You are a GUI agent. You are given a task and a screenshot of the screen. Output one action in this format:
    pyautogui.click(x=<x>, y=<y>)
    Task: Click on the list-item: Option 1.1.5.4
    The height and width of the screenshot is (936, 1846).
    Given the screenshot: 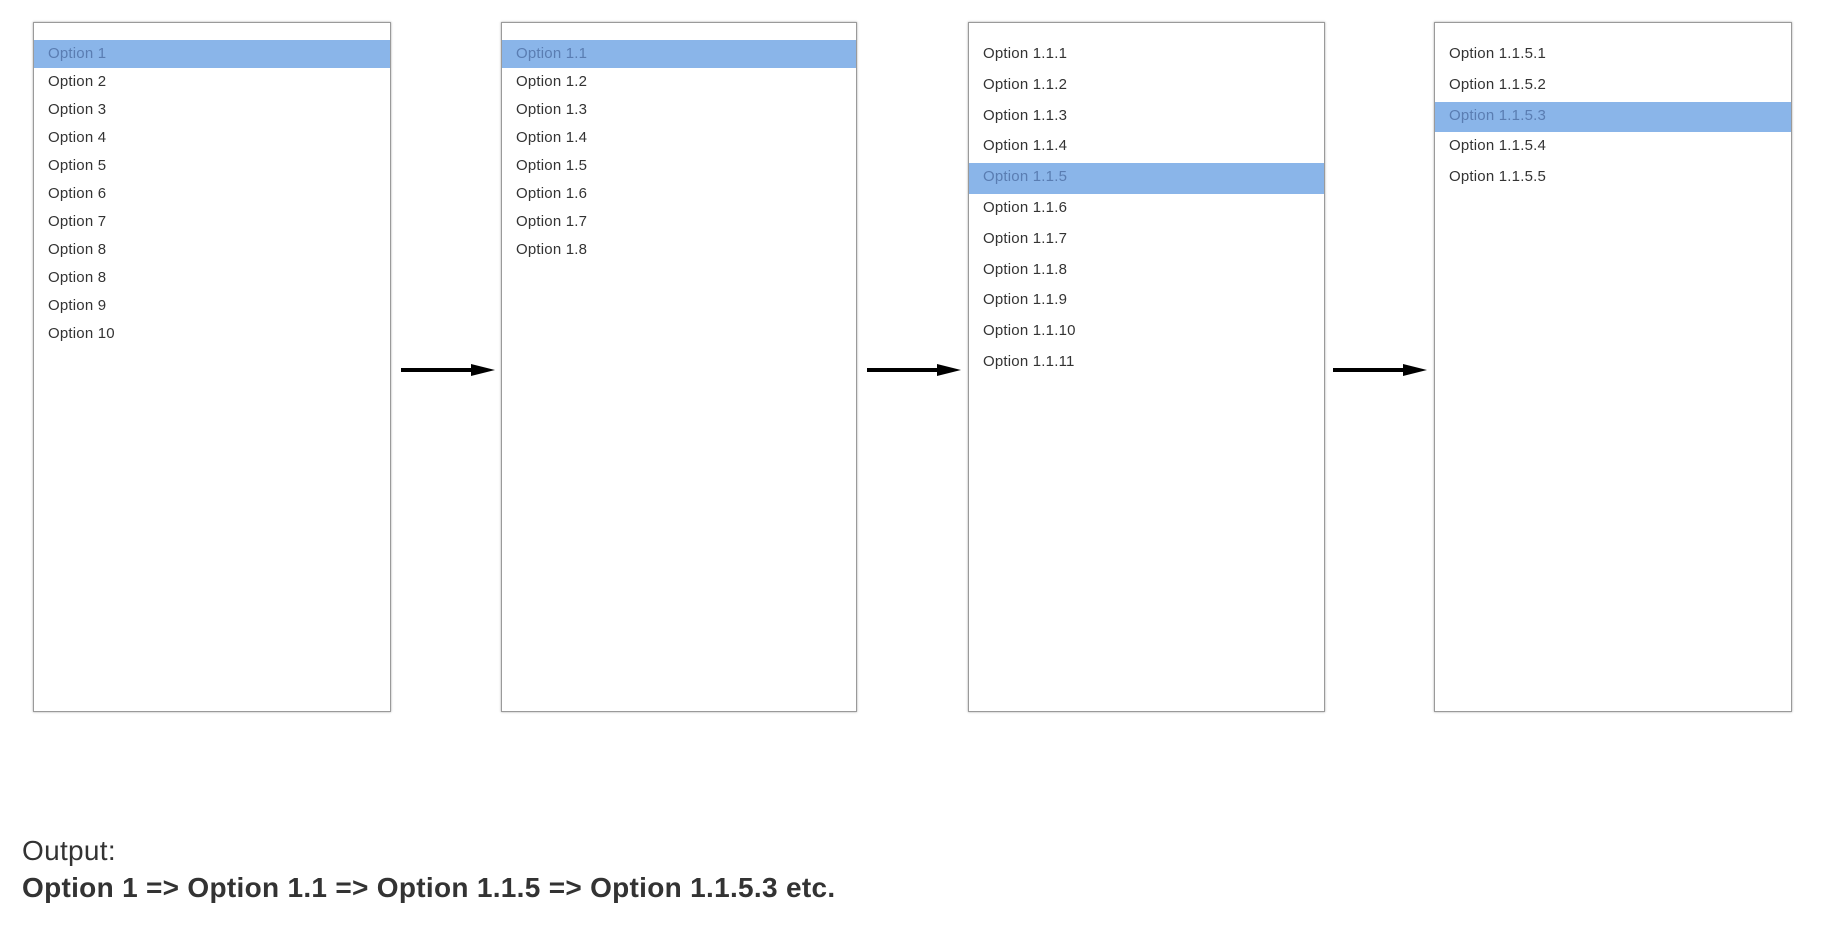 What is the action you would take?
    pyautogui.click(x=1613, y=147)
    